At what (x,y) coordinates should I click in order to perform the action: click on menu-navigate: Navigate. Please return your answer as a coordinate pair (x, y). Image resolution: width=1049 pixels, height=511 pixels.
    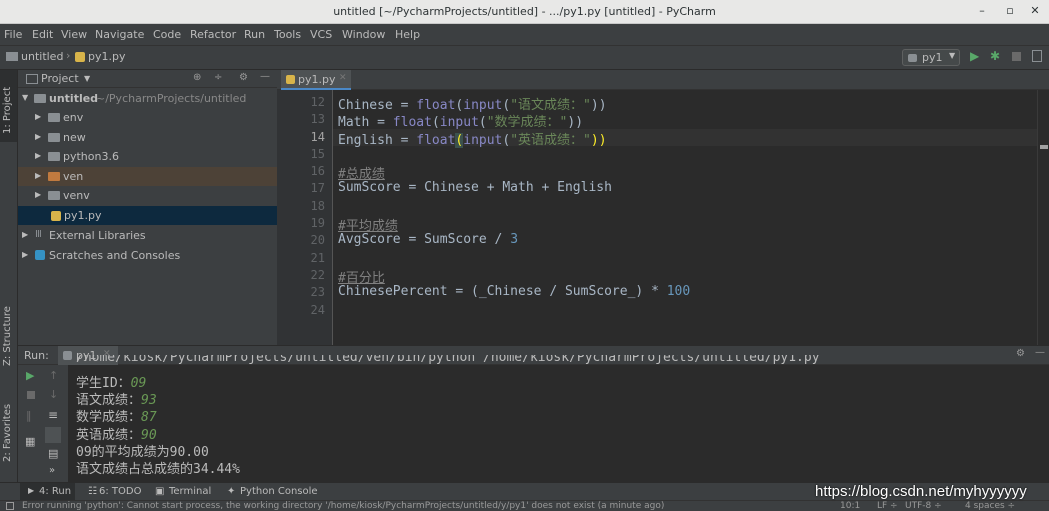
    Looking at the image, I should click on (119, 34).